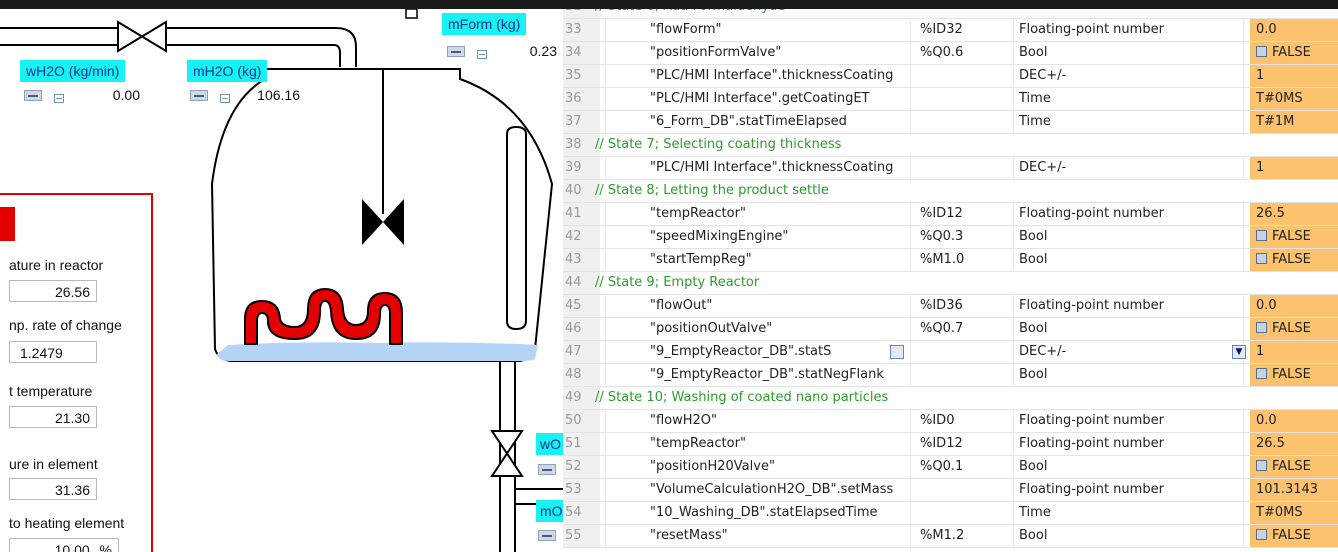 This screenshot has width=1338, height=552. Describe the element at coordinates (950, 352) in the screenshot. I see `table-row: 47 "9_EmptyReactor_DB".statS DEC+/- ▼ 1` at that location.